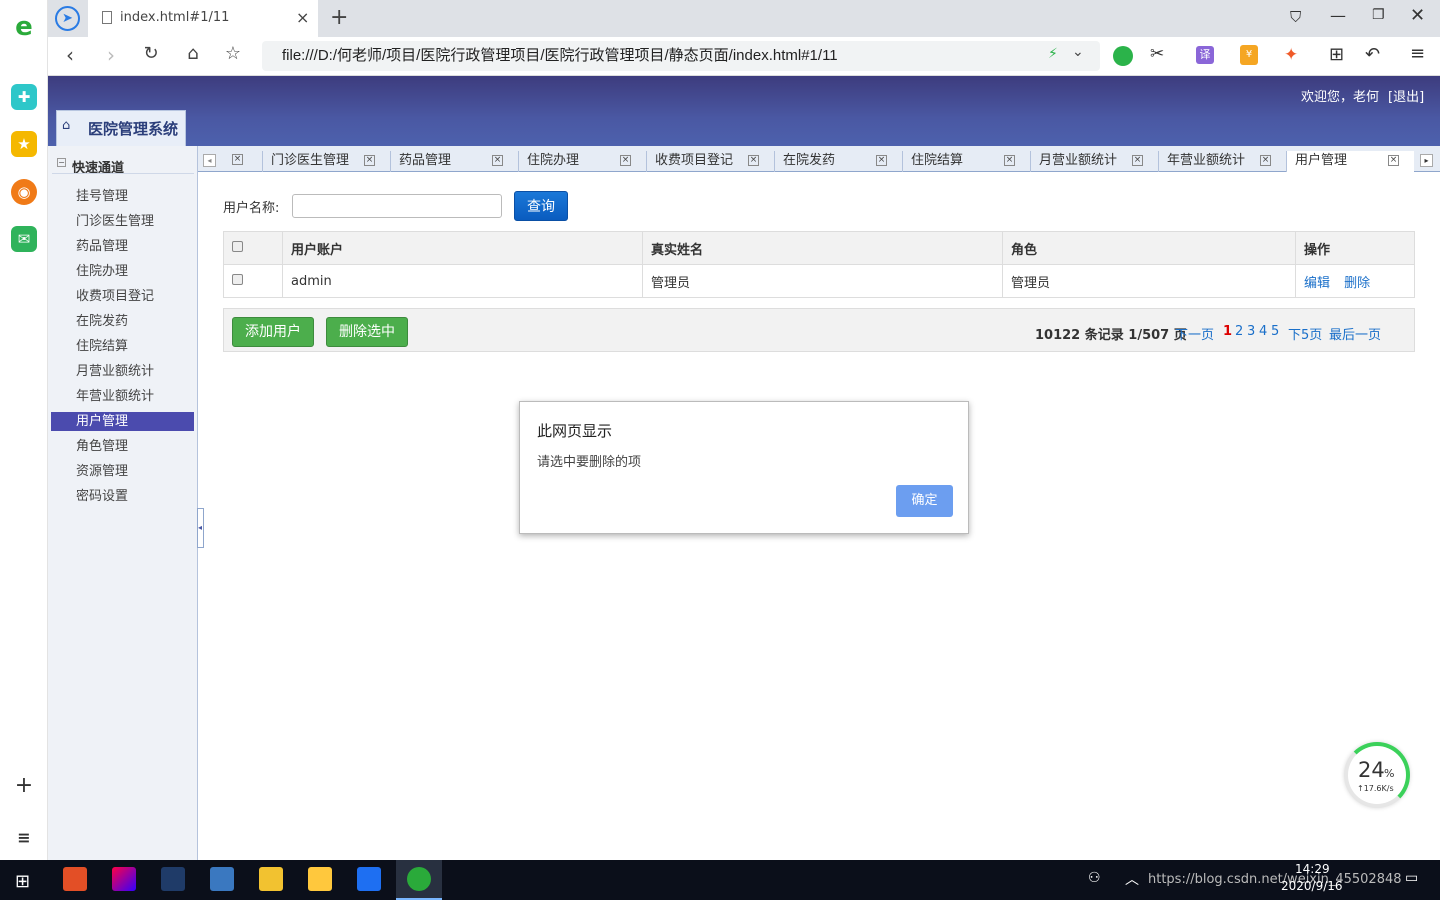 The height and width of the screenshot is (900, 1440). What do you see at coordinates (1111, 335) in the screenshot?
I see `pagination-summary: 10122 条记录 1/507 页` at bounding box center [1111, 335].